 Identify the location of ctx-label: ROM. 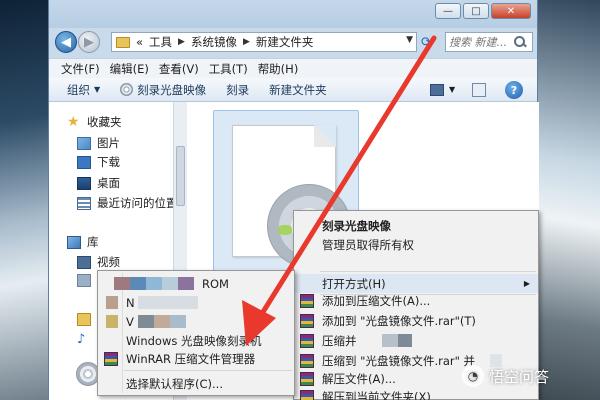
(215, 283).